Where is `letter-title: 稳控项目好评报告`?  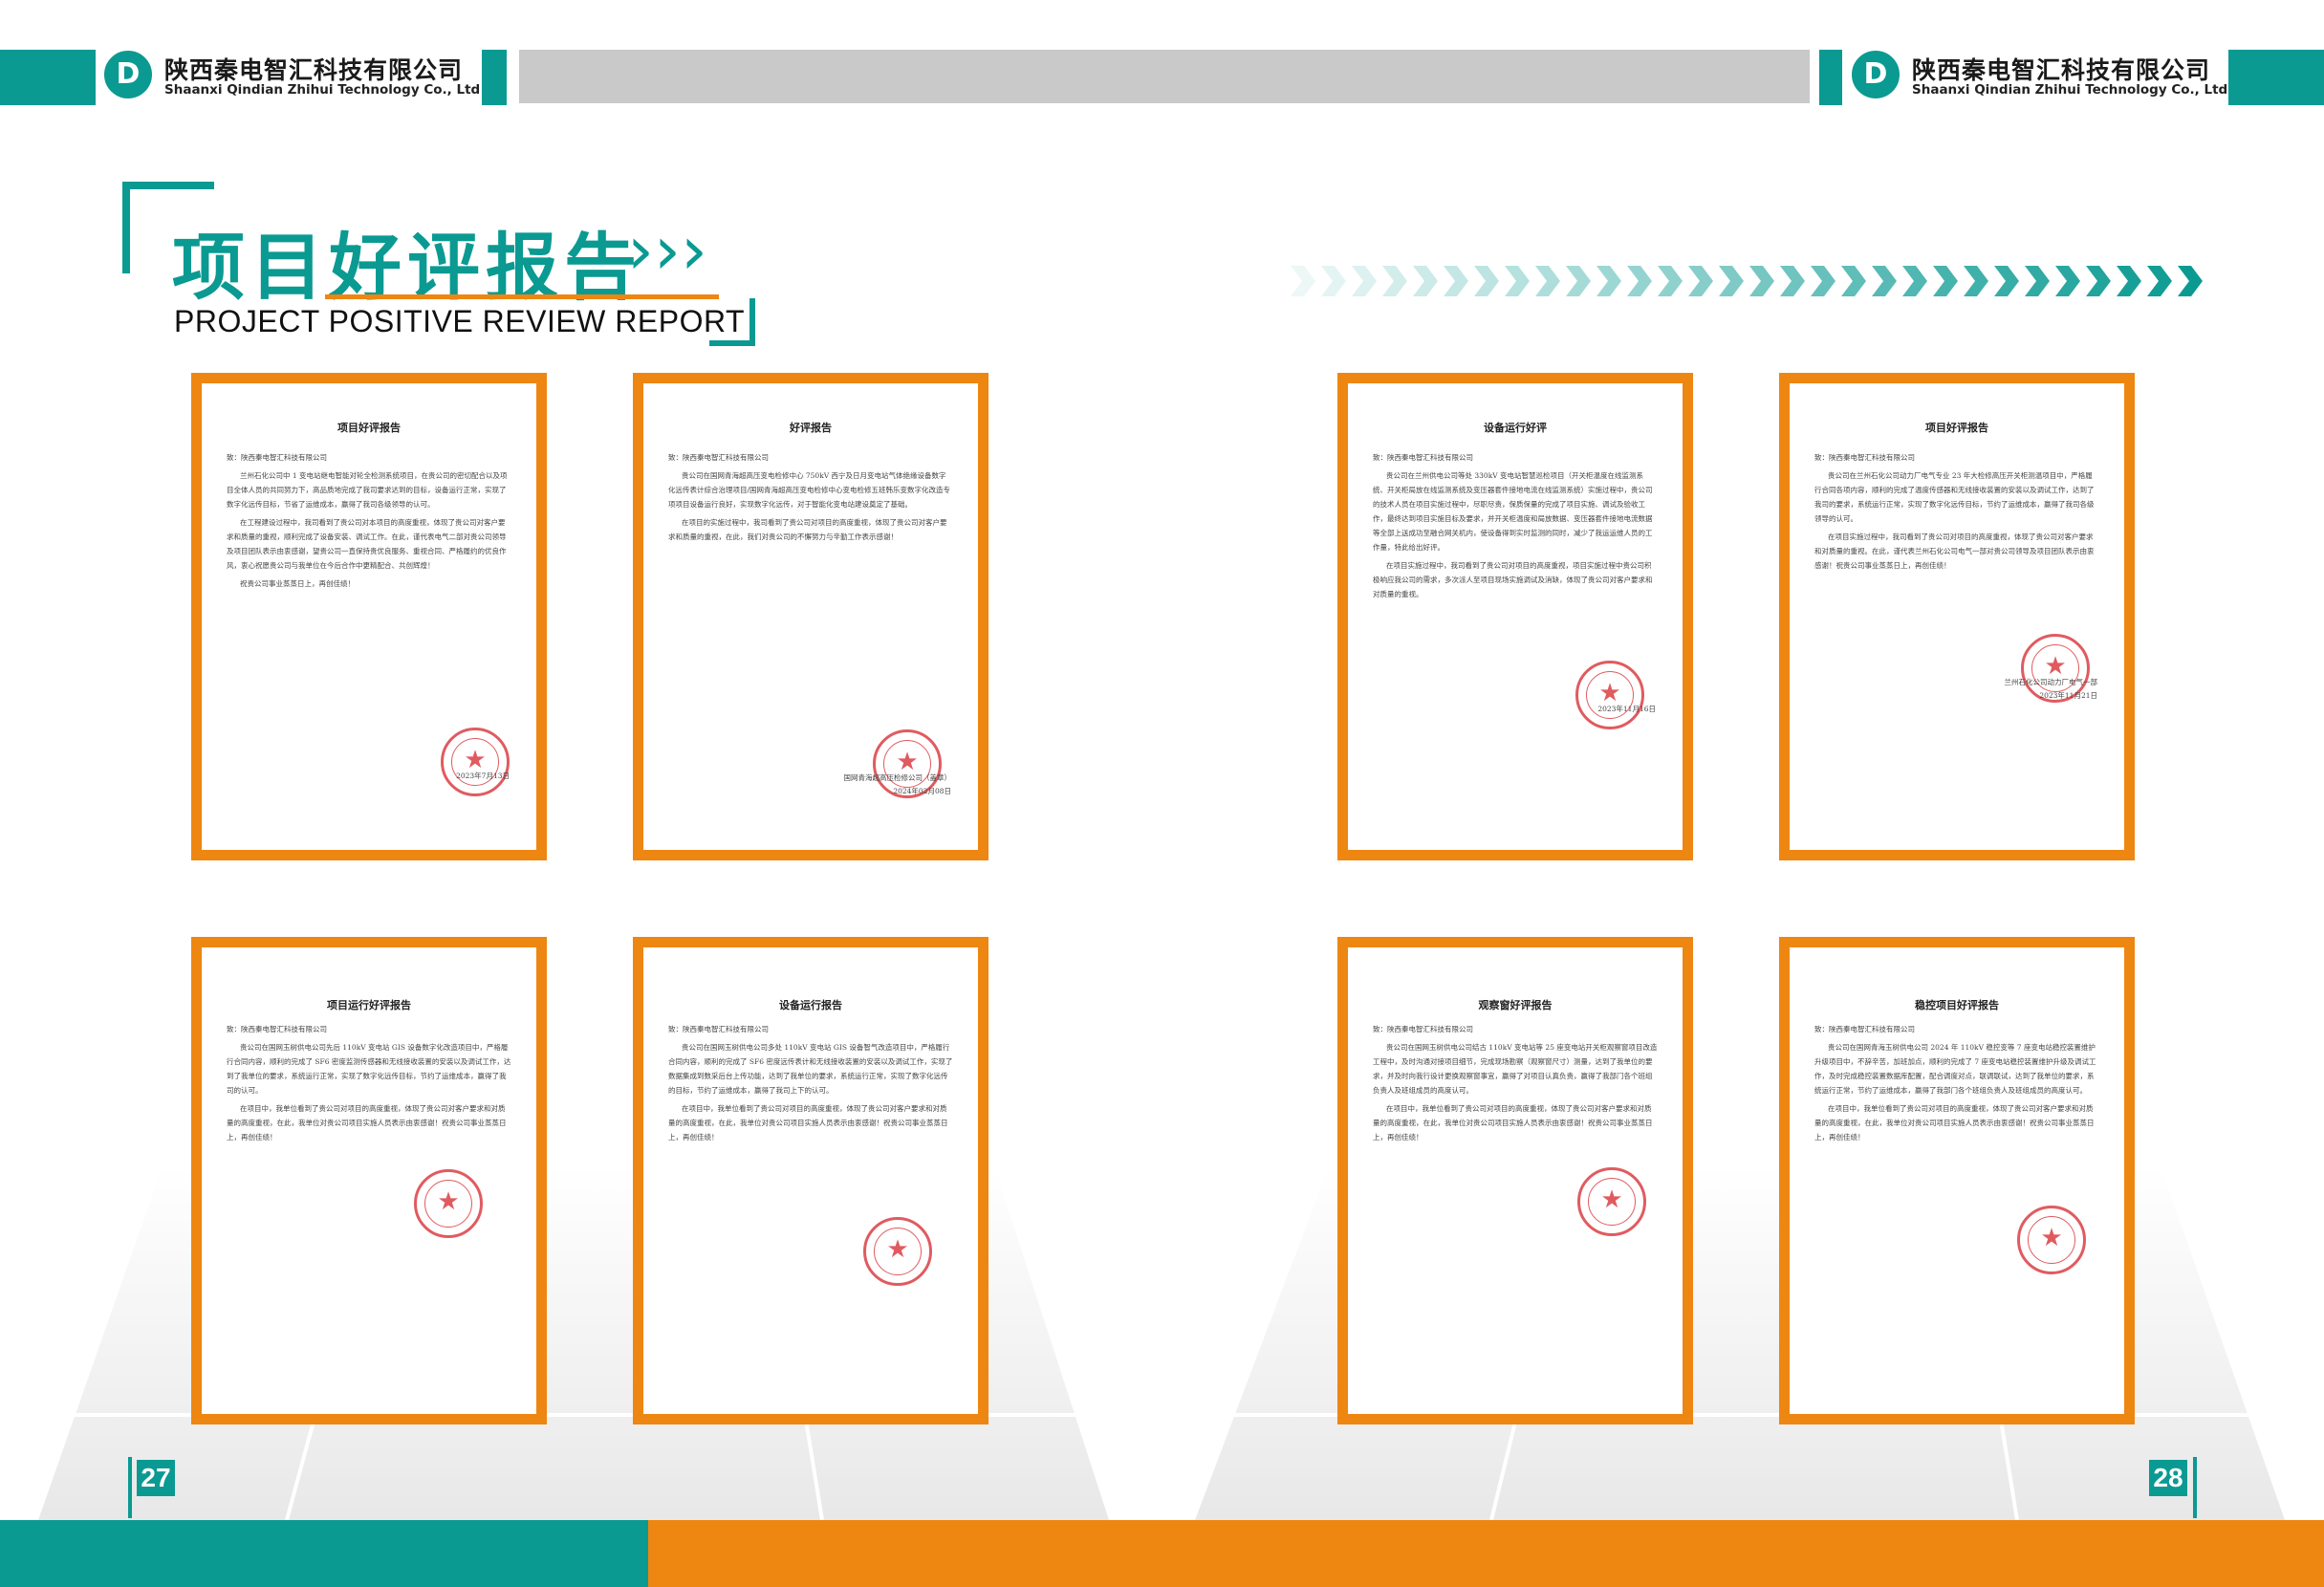 letter-title: 稳控项目好评报告 is located at coordinates (1957, 1005).